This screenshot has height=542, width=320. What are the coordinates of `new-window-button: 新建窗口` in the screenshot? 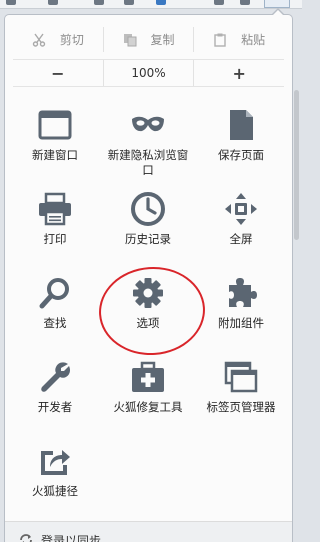 It's located at (55, 143).